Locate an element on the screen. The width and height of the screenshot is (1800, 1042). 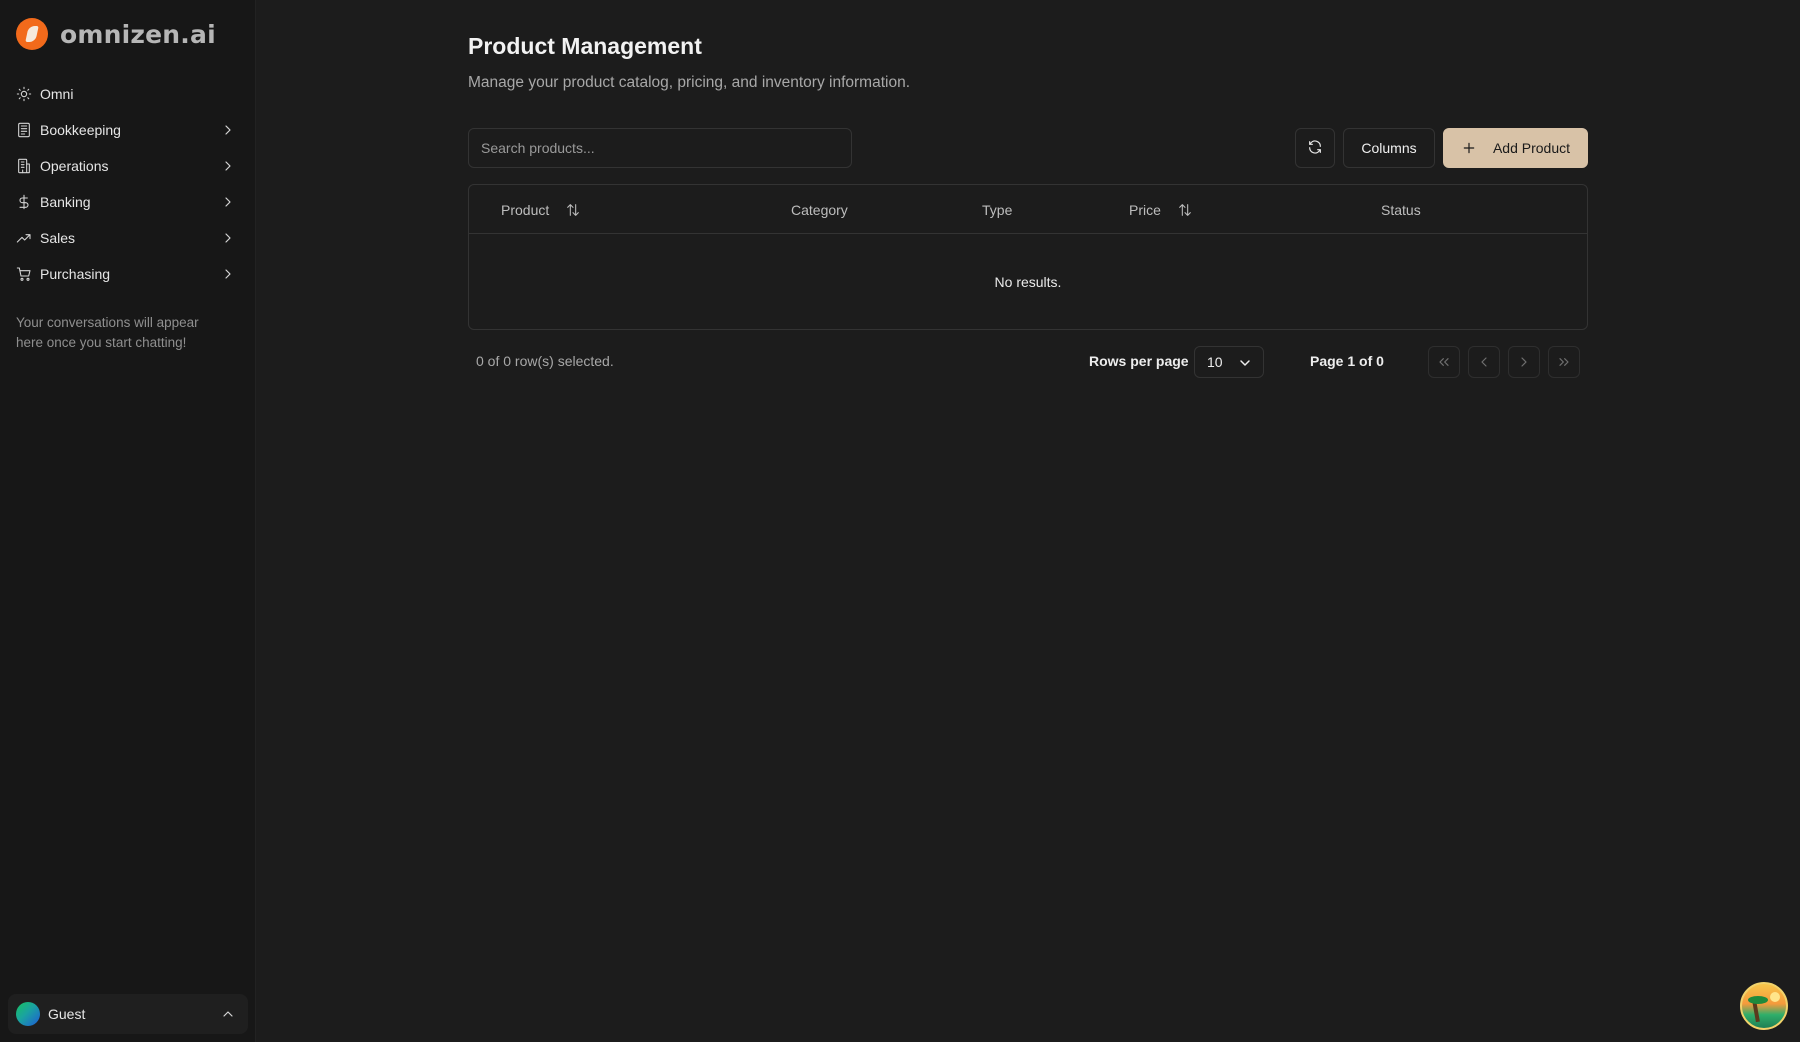
chevrons-left-icon is located at coordinates (1444, 362).